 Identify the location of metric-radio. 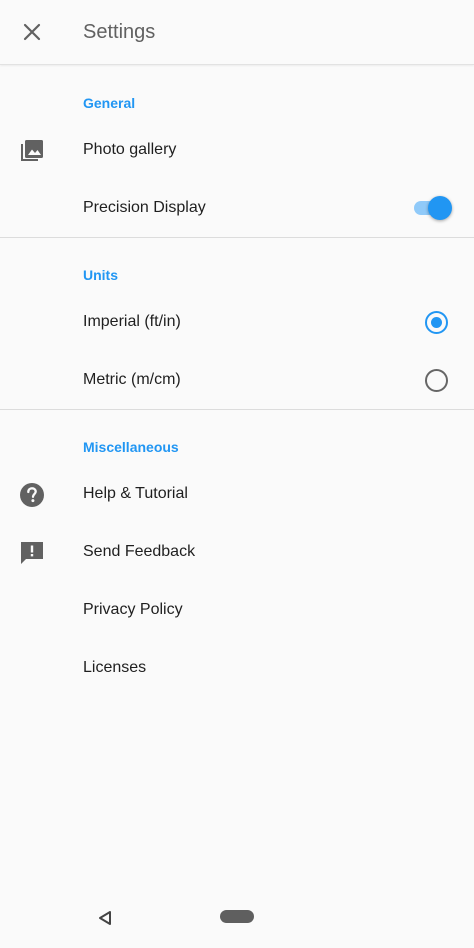
(436, 380).